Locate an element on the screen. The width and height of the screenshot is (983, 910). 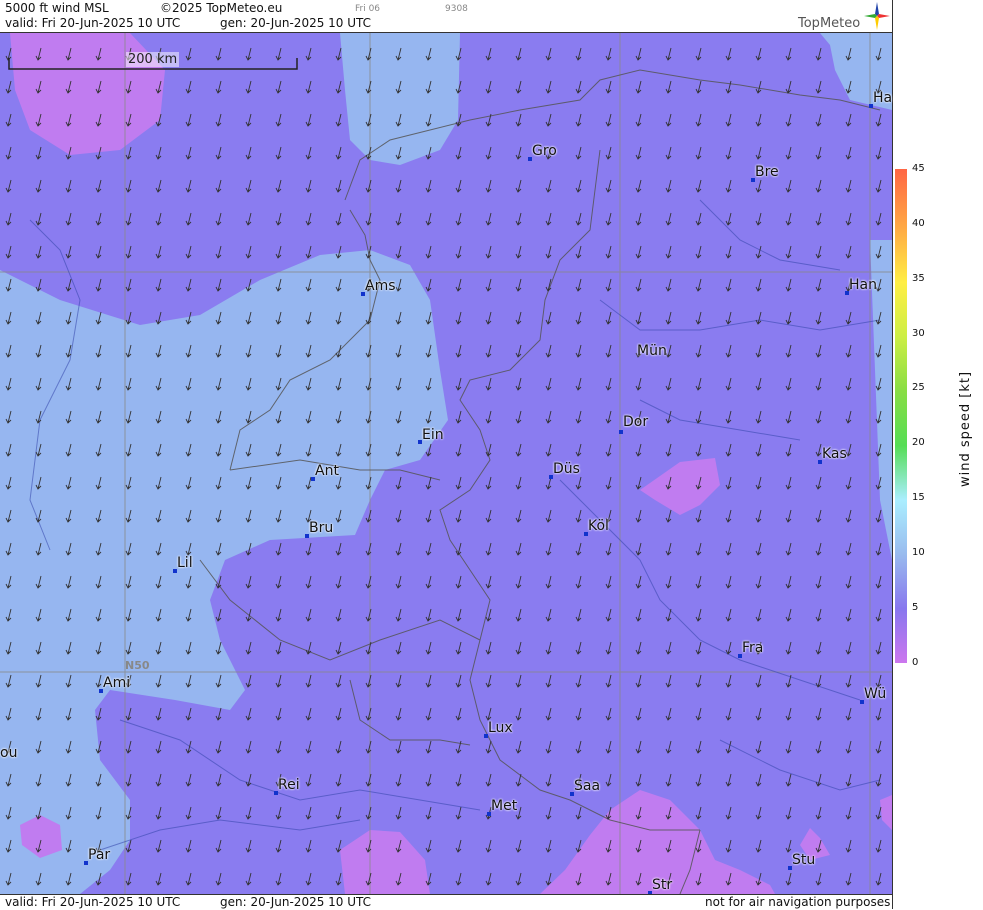
copyright-text: ©2025 TopMeteo.eu is located at coordinates (221, 8).